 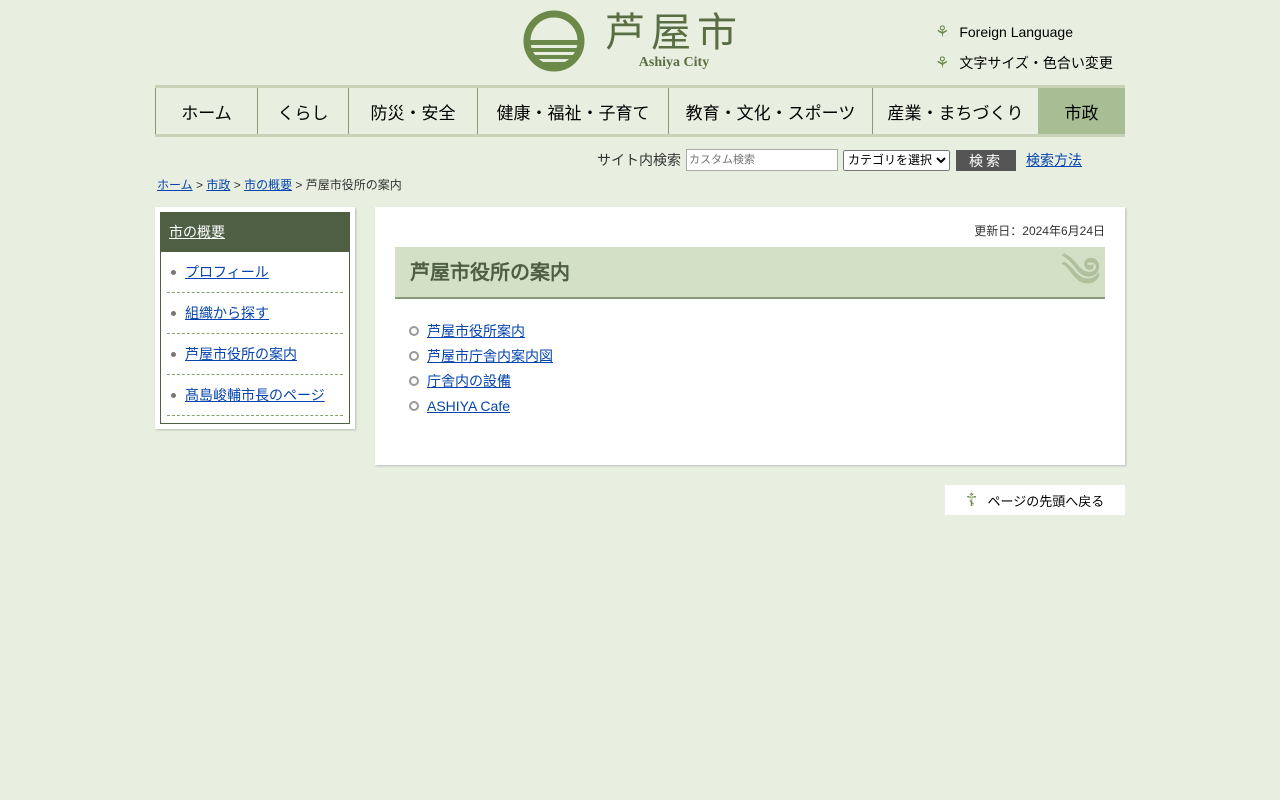 What do you see at coordinates (175, 185) in the screenshot?
I see `breadcrumb-home: ホーム` at bounding box center [175, 185].